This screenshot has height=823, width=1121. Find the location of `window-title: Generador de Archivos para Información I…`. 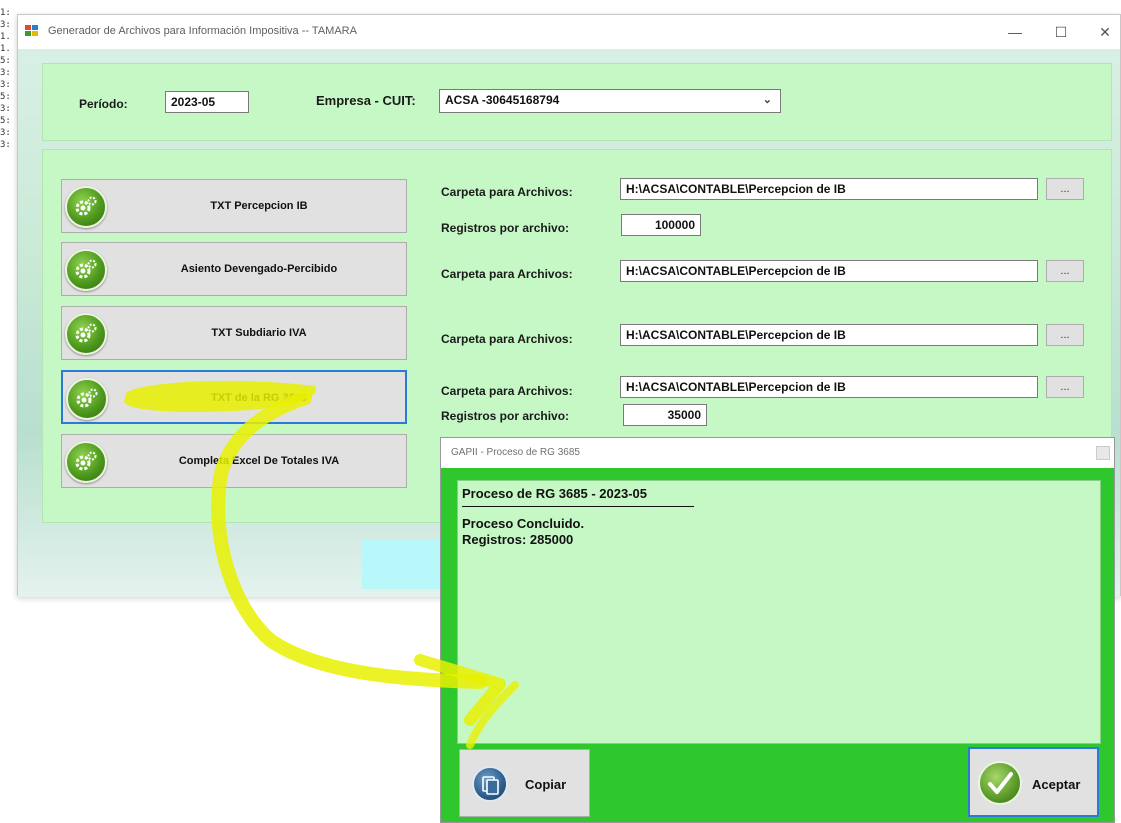

window-title: Generador de Archivos para Información I… is located at coordinates (202, 31).